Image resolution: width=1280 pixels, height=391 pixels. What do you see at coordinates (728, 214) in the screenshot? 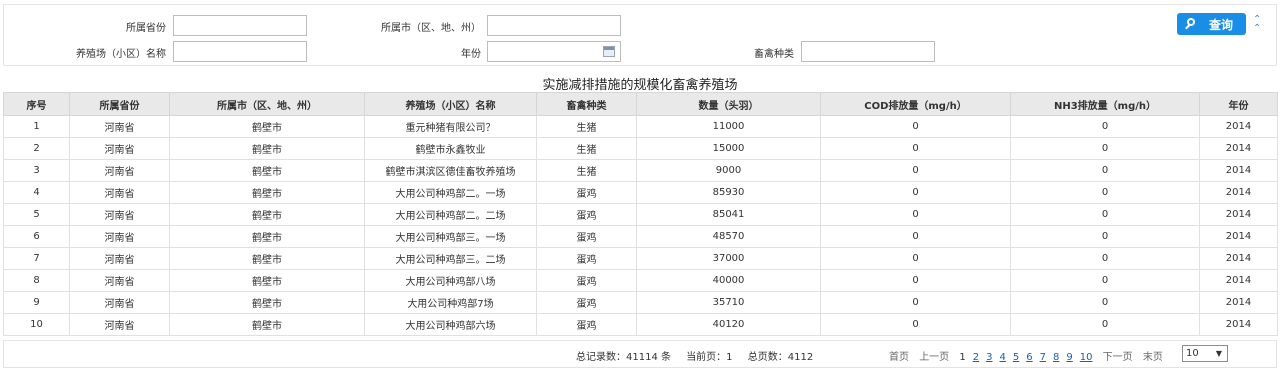
I see `table-cell: 85041` at bounding box center [728, 214].